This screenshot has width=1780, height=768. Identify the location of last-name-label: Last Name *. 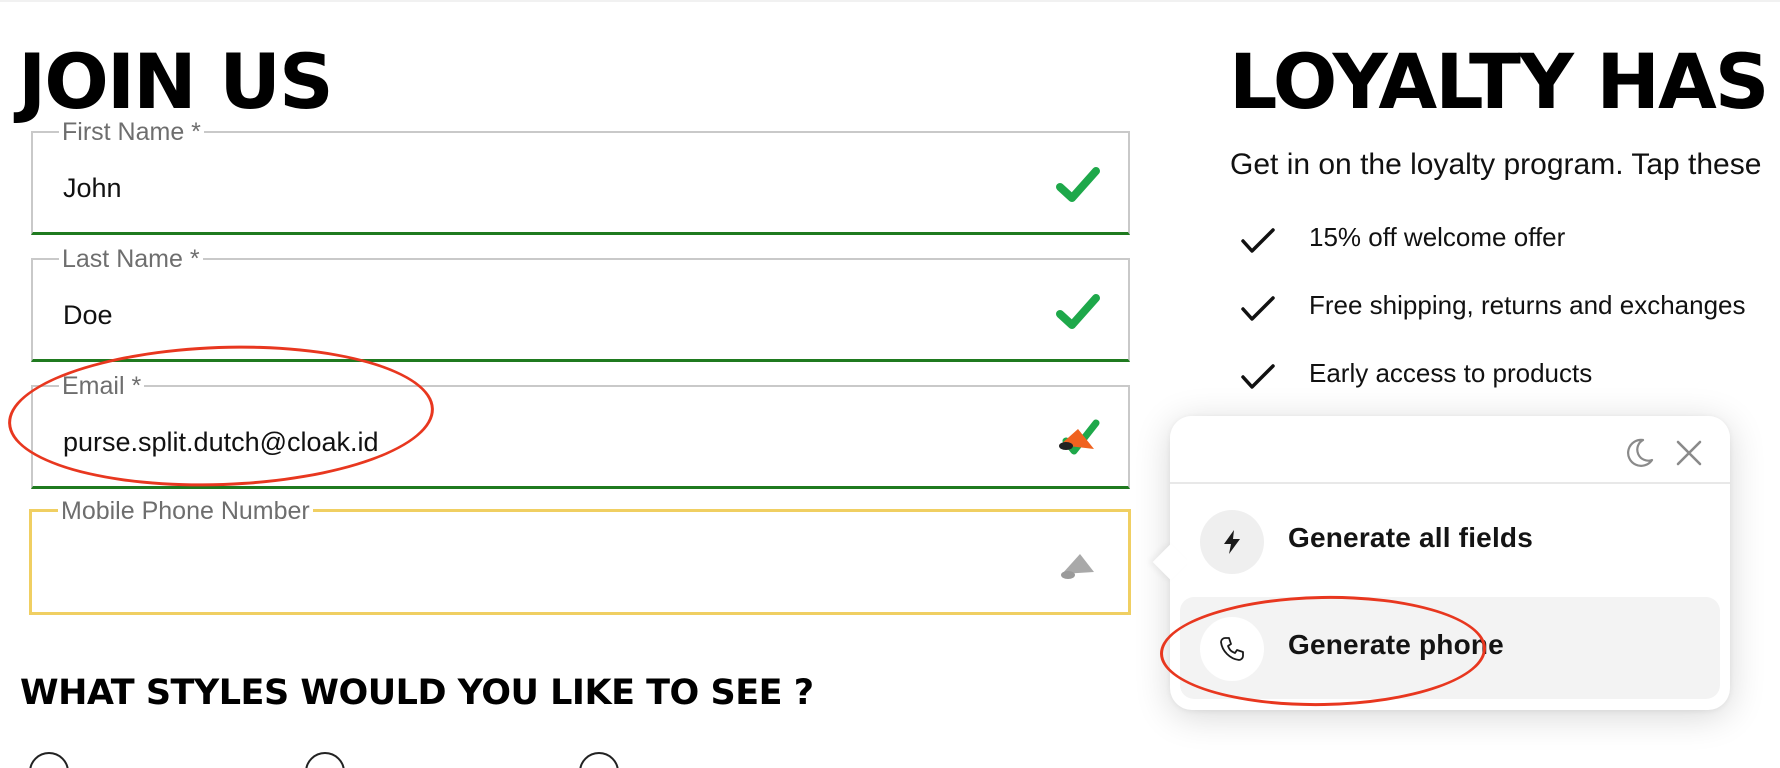
(131, 259).